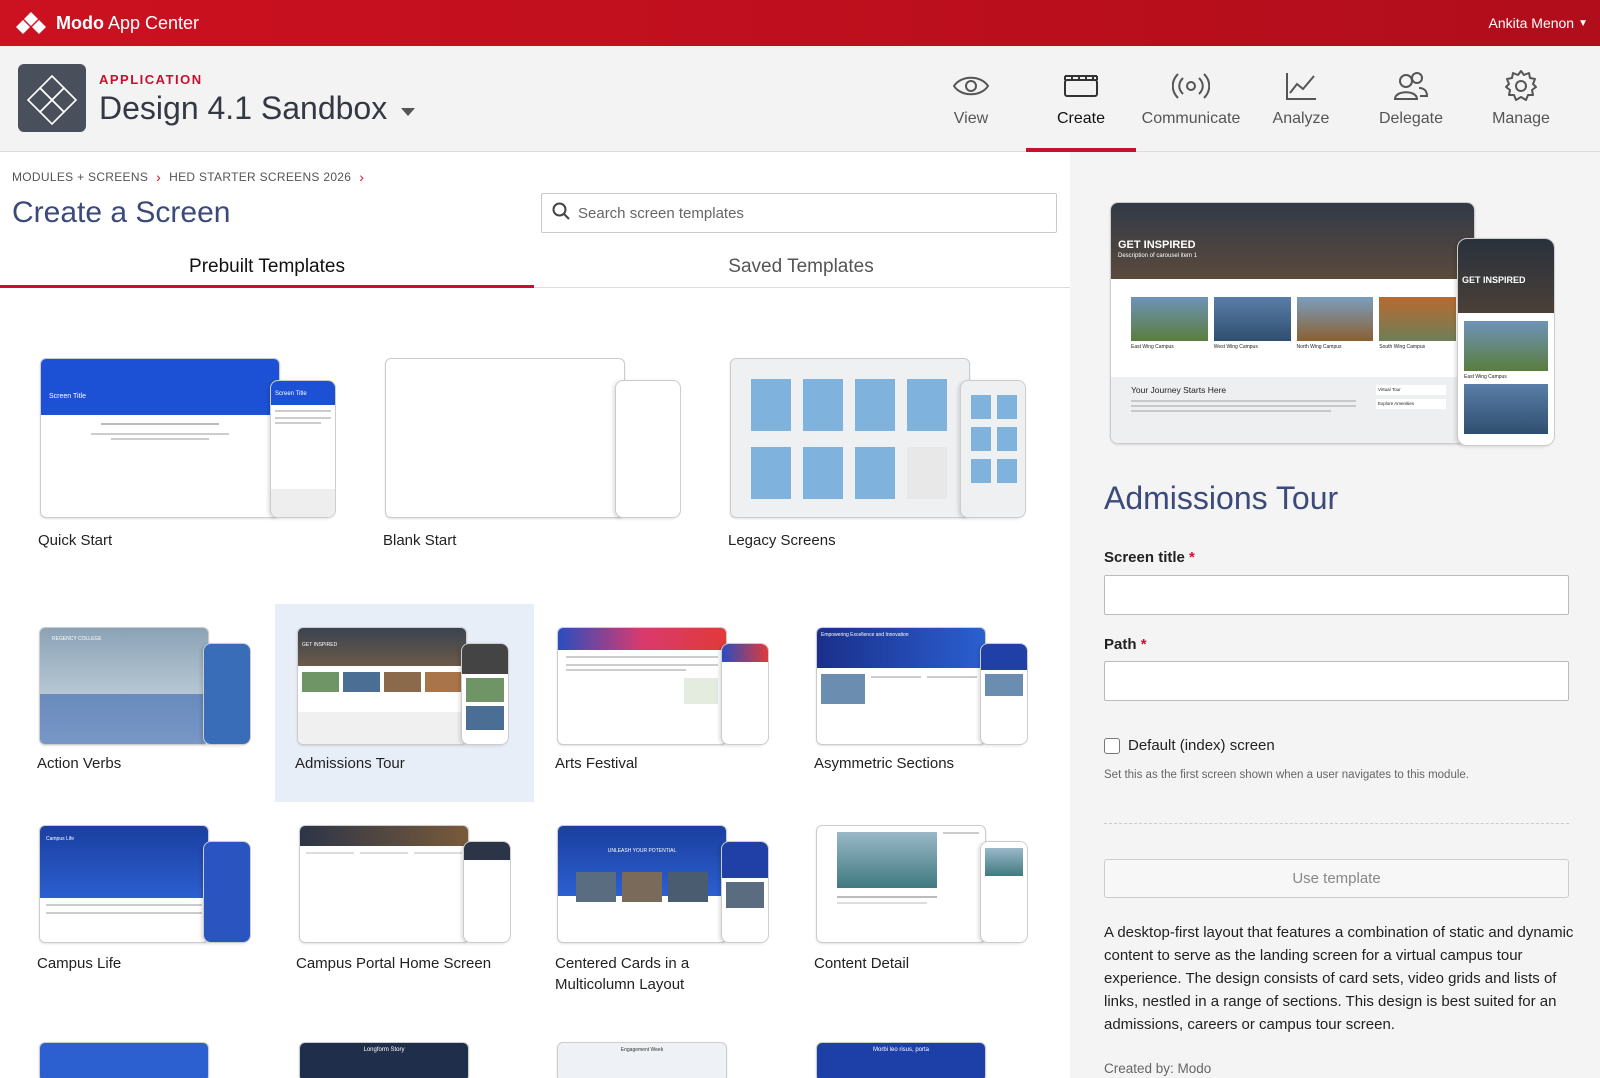 The height and width of the screenshot is (1078, 1600). I want to click on app-center-title: Modo App Center, so click(127, 23).